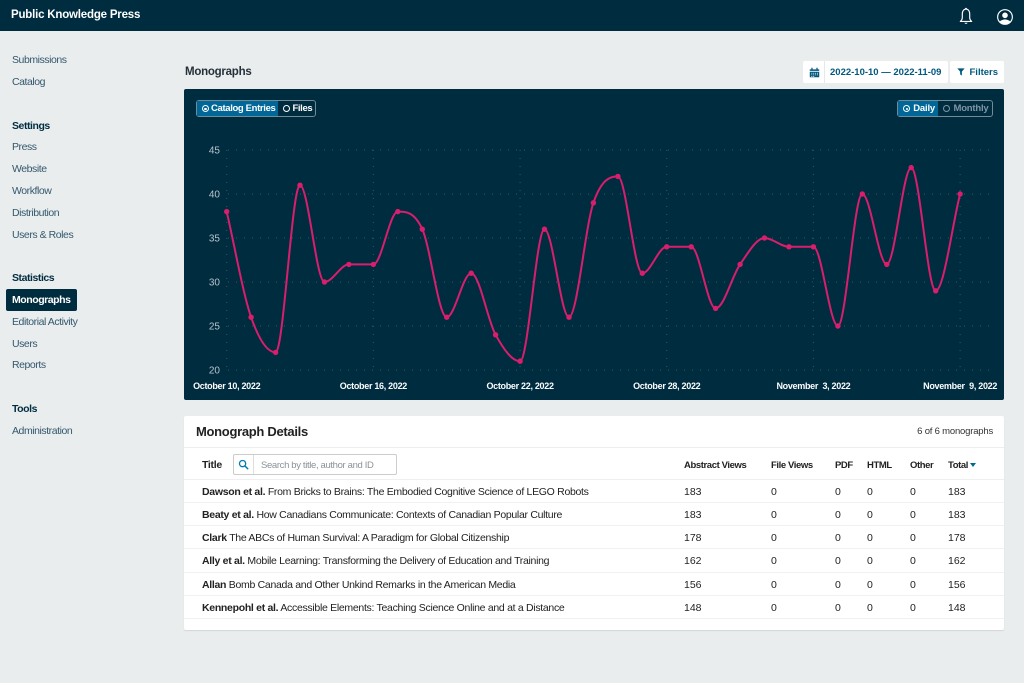  I want to click on svg-text: October 28, 2022, so click(667, 386).